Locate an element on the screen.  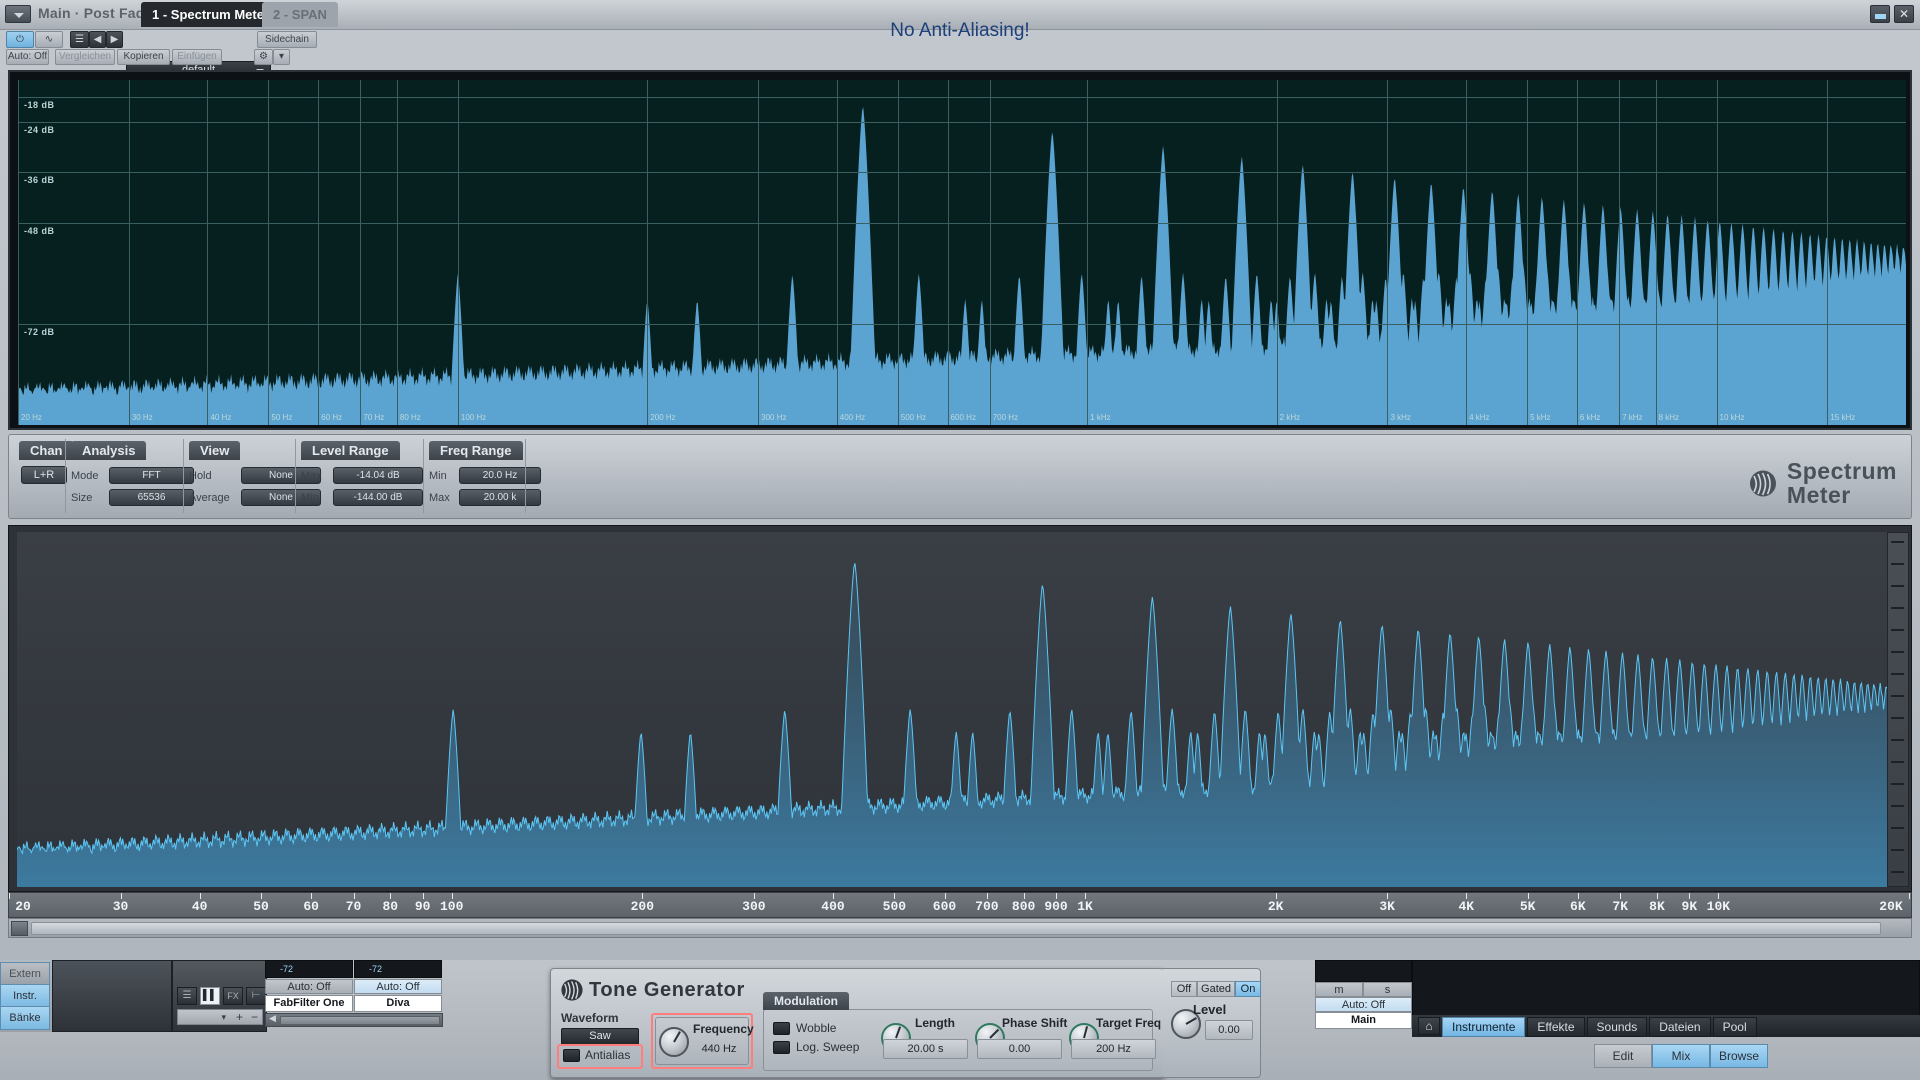
copy-button: Kopieren is located at coordinates (143, 57).